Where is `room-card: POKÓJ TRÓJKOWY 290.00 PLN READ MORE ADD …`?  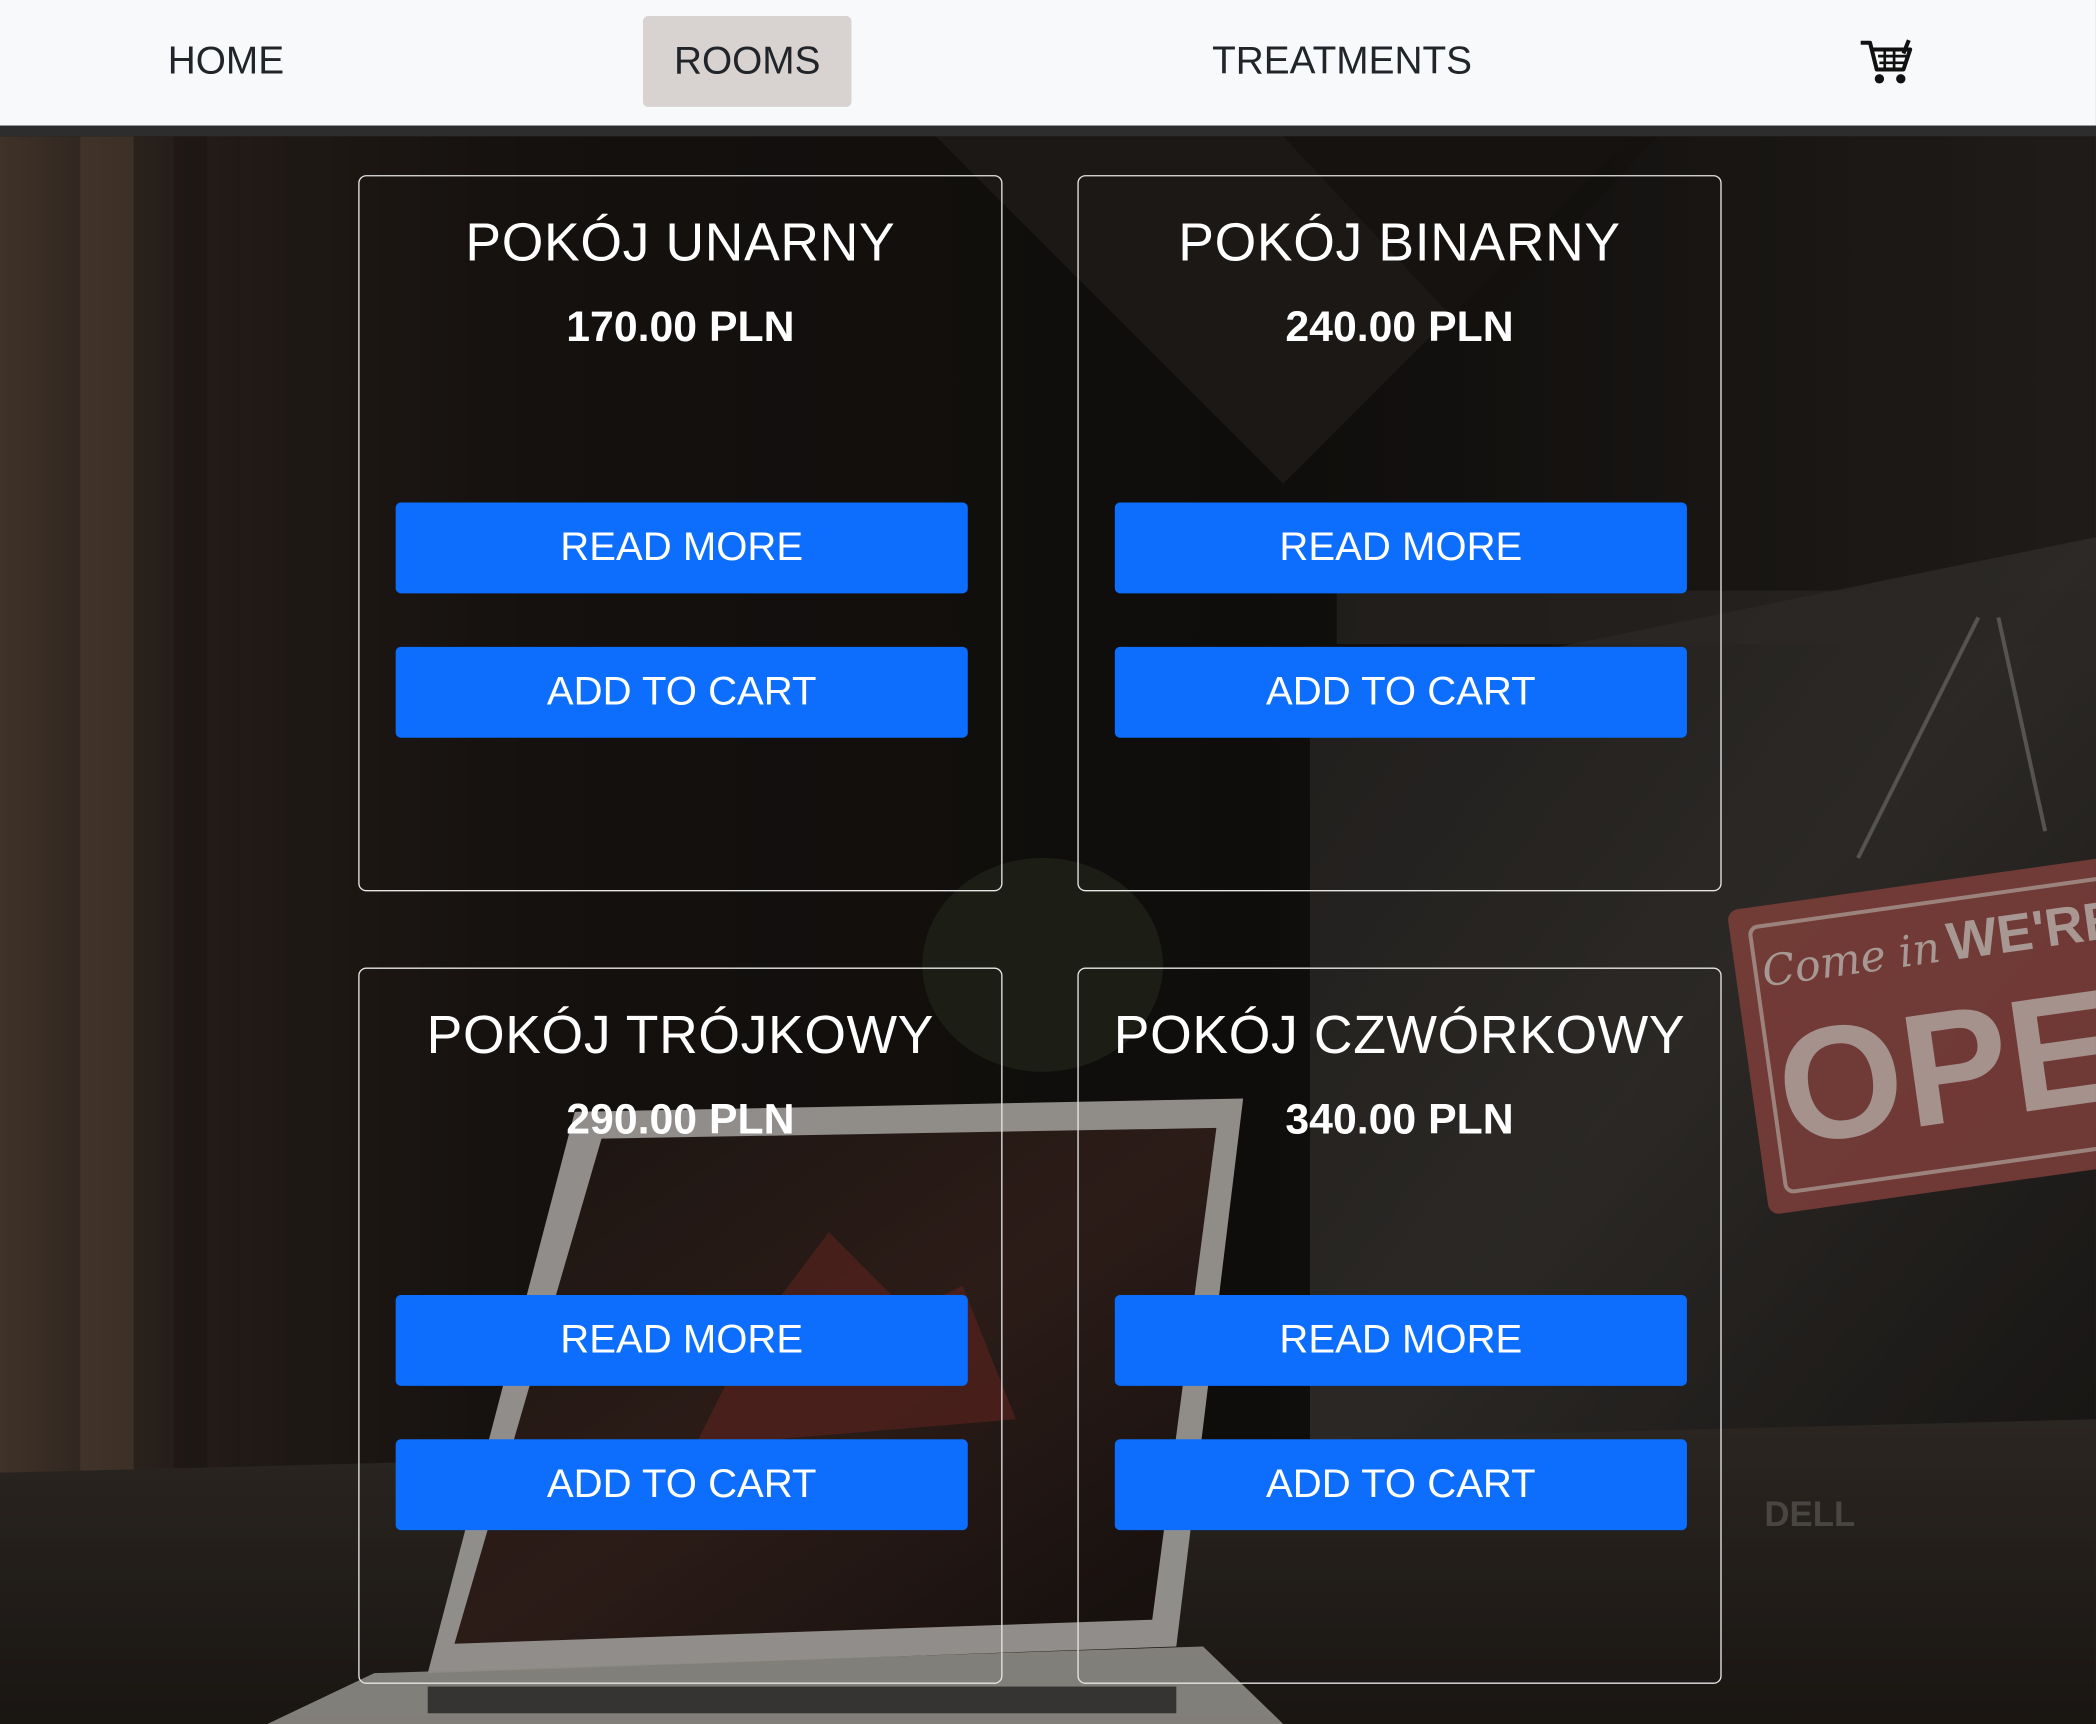
room-card: POKÓJ TRÓJKOWY 290.00 PLN READ MORE ADD … is located at coordinates (680, 1325).